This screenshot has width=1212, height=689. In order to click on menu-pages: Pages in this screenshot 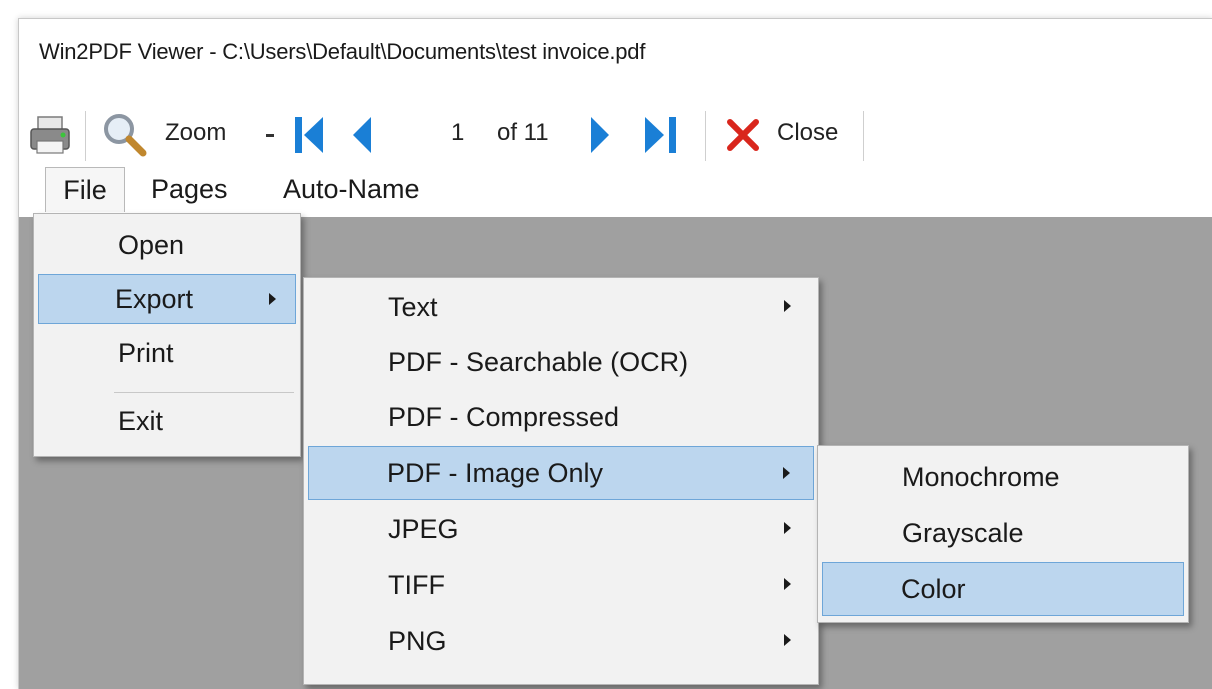, I will do `click(189, 189)`.